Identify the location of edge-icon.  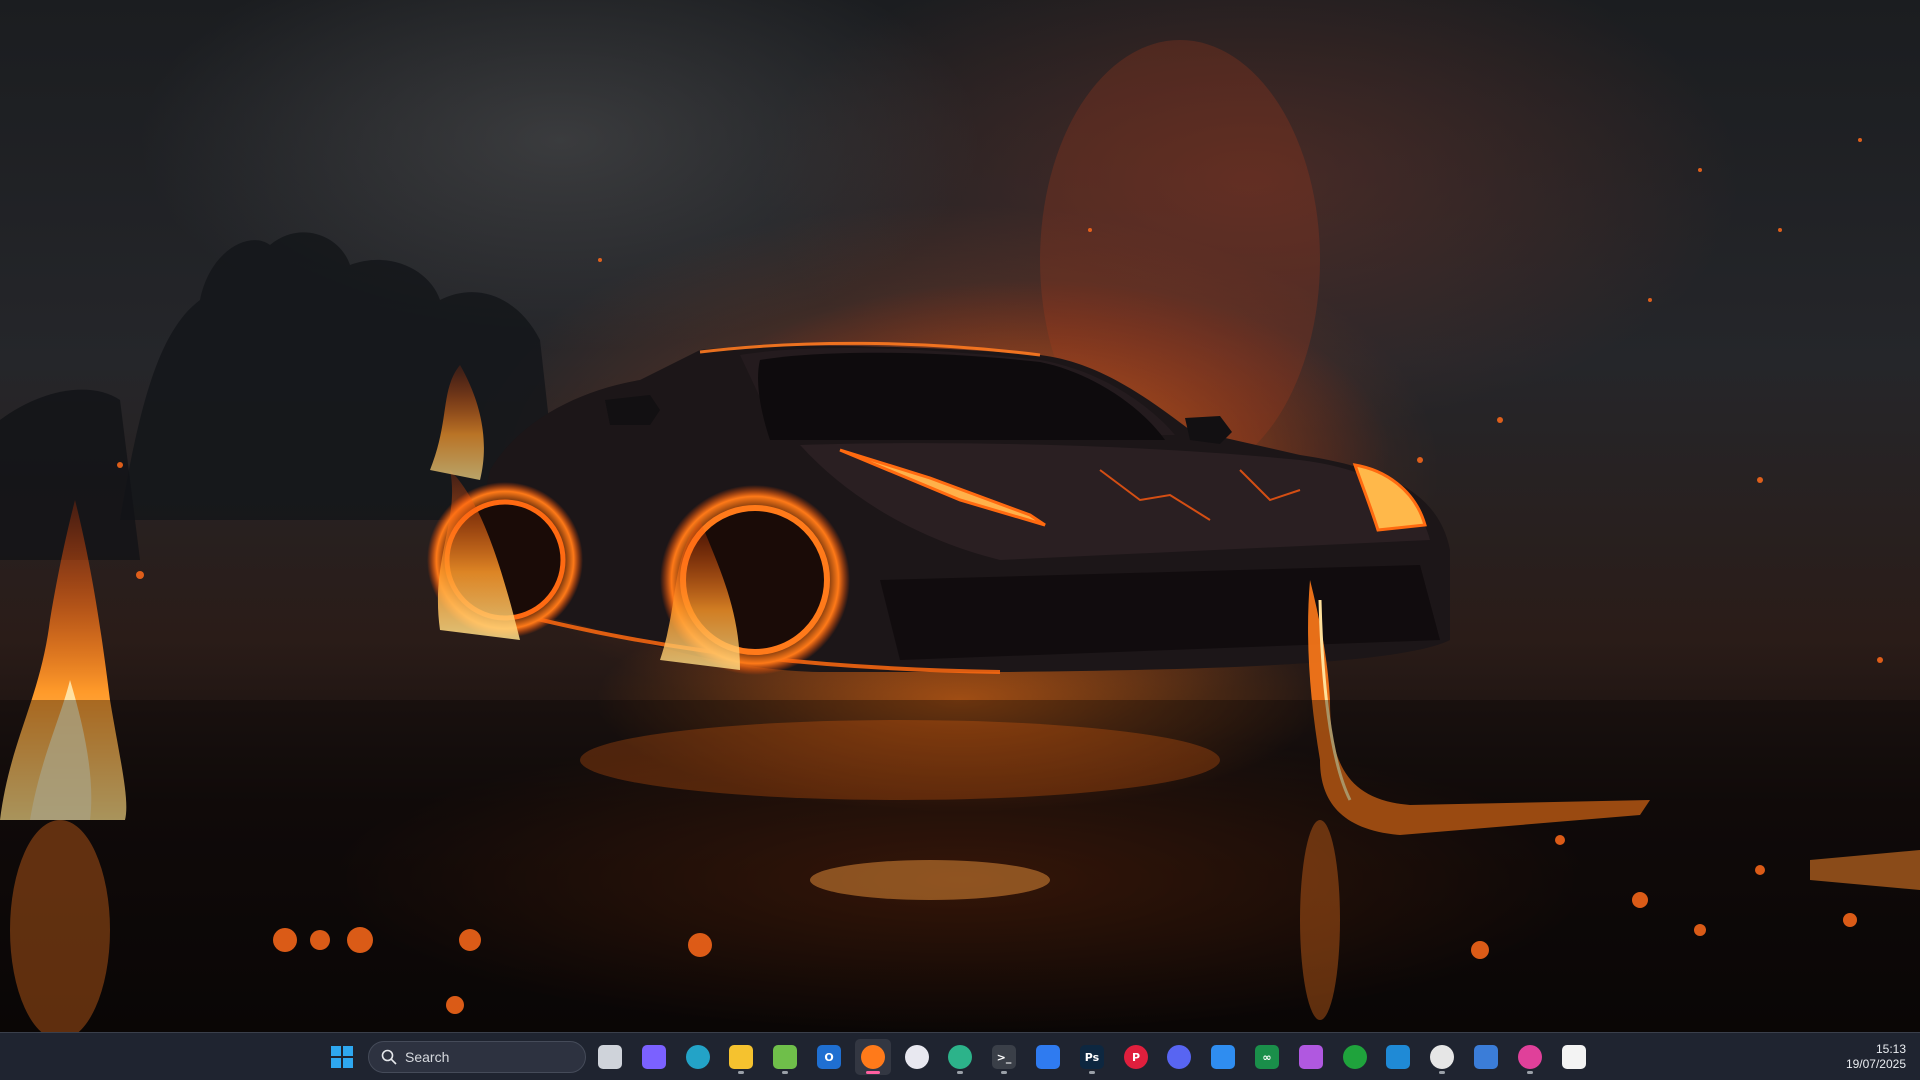
(698, 1057).